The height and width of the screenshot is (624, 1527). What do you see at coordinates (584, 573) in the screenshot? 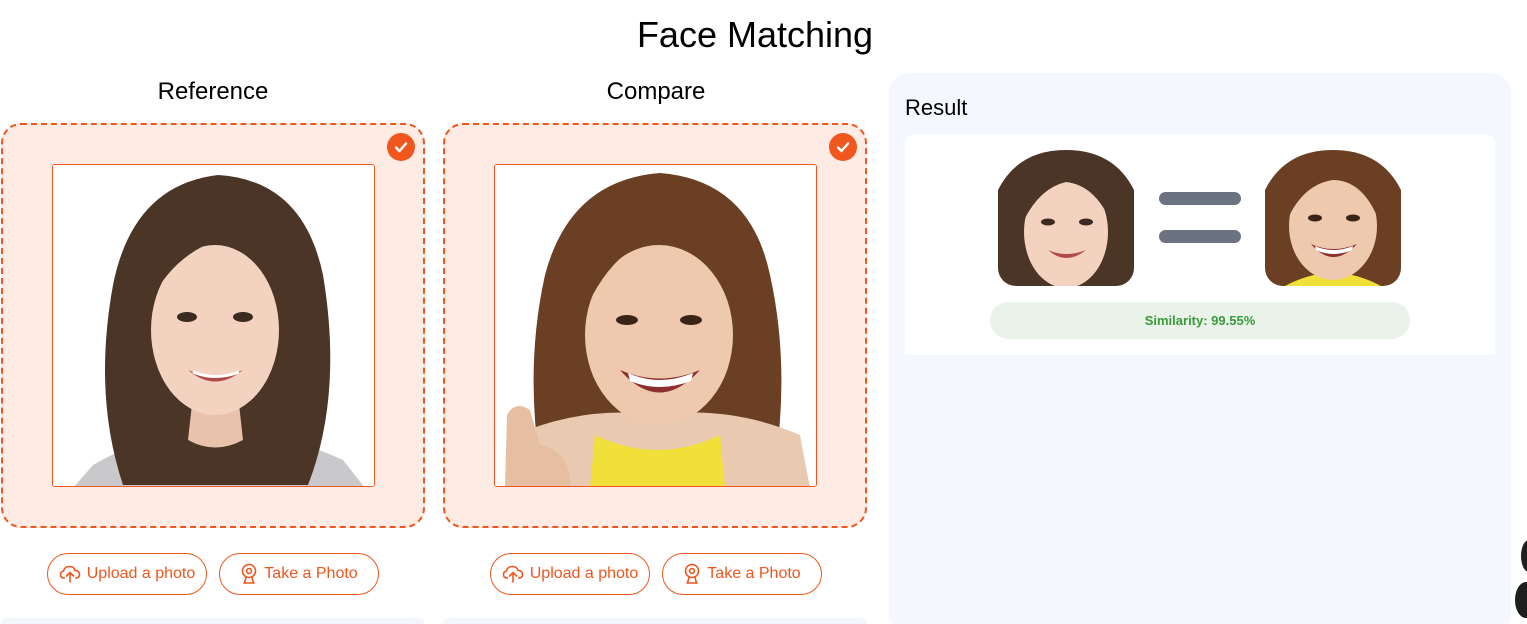
I see `compare-upload-label: Upload a photo` at bounding box center [584, 573].